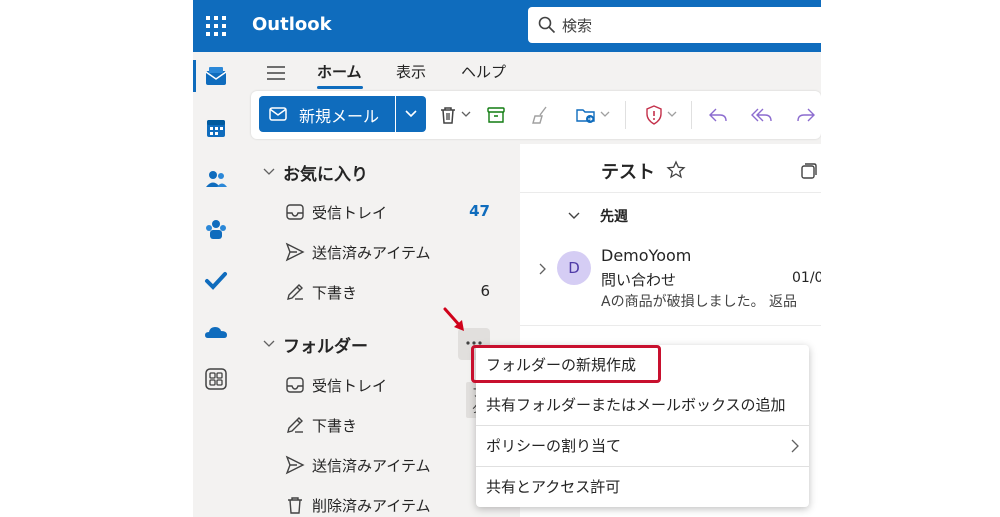 The image size is (1000, 517). I want to click on menu-item-assign-policy: ポリシーの割り当て, so click(642, 446).